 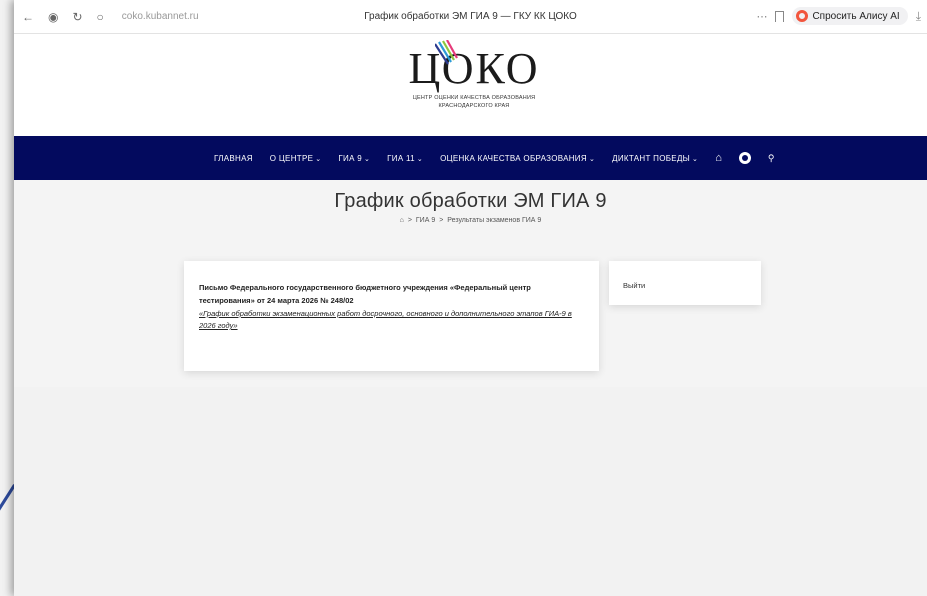 I want to click on alice-icon, so click(x=802, y=16).